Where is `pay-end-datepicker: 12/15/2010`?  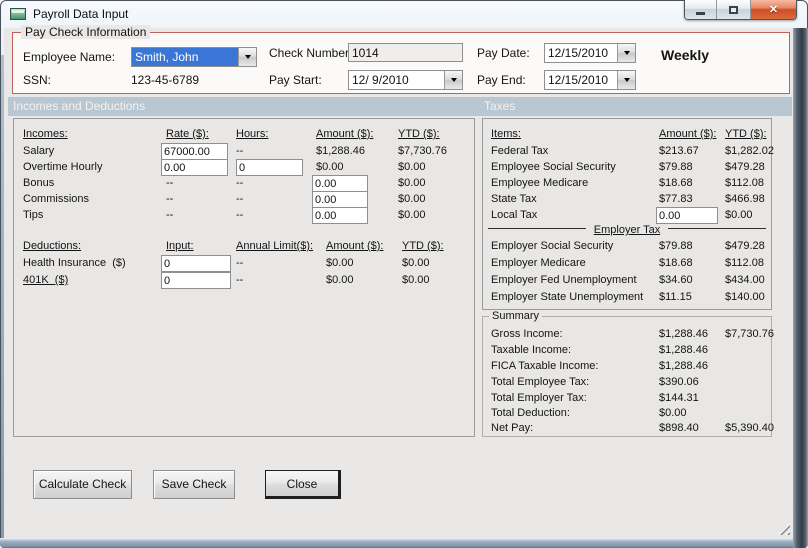 pay-end-datepicker: 12/15/2010 is located at coordinates (590, 80).